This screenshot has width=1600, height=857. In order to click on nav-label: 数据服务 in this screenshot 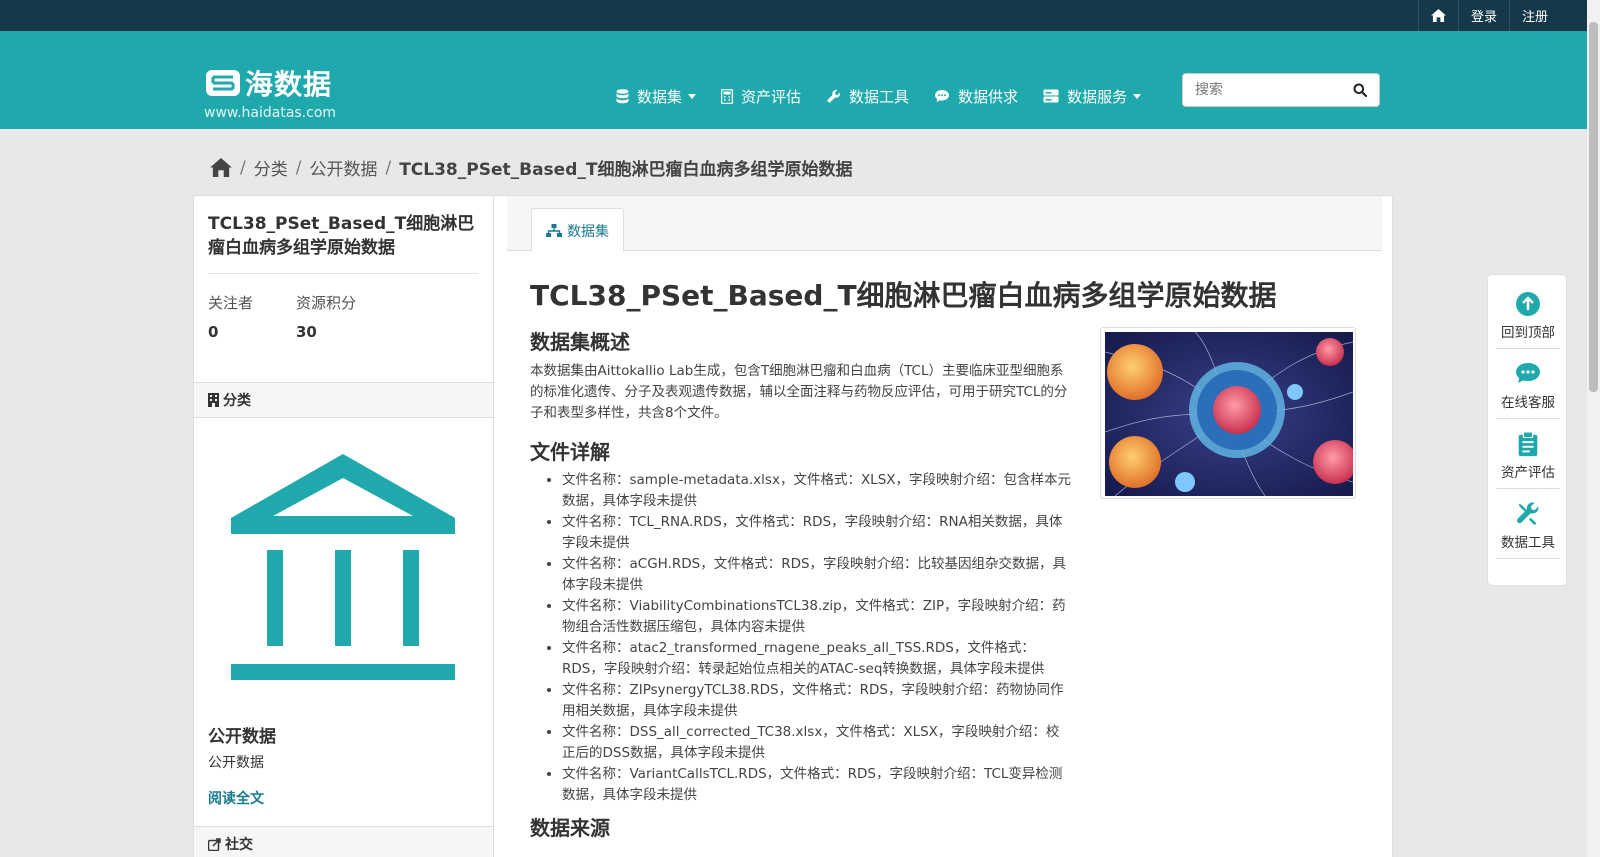, I will do `click(1097, 96)`.